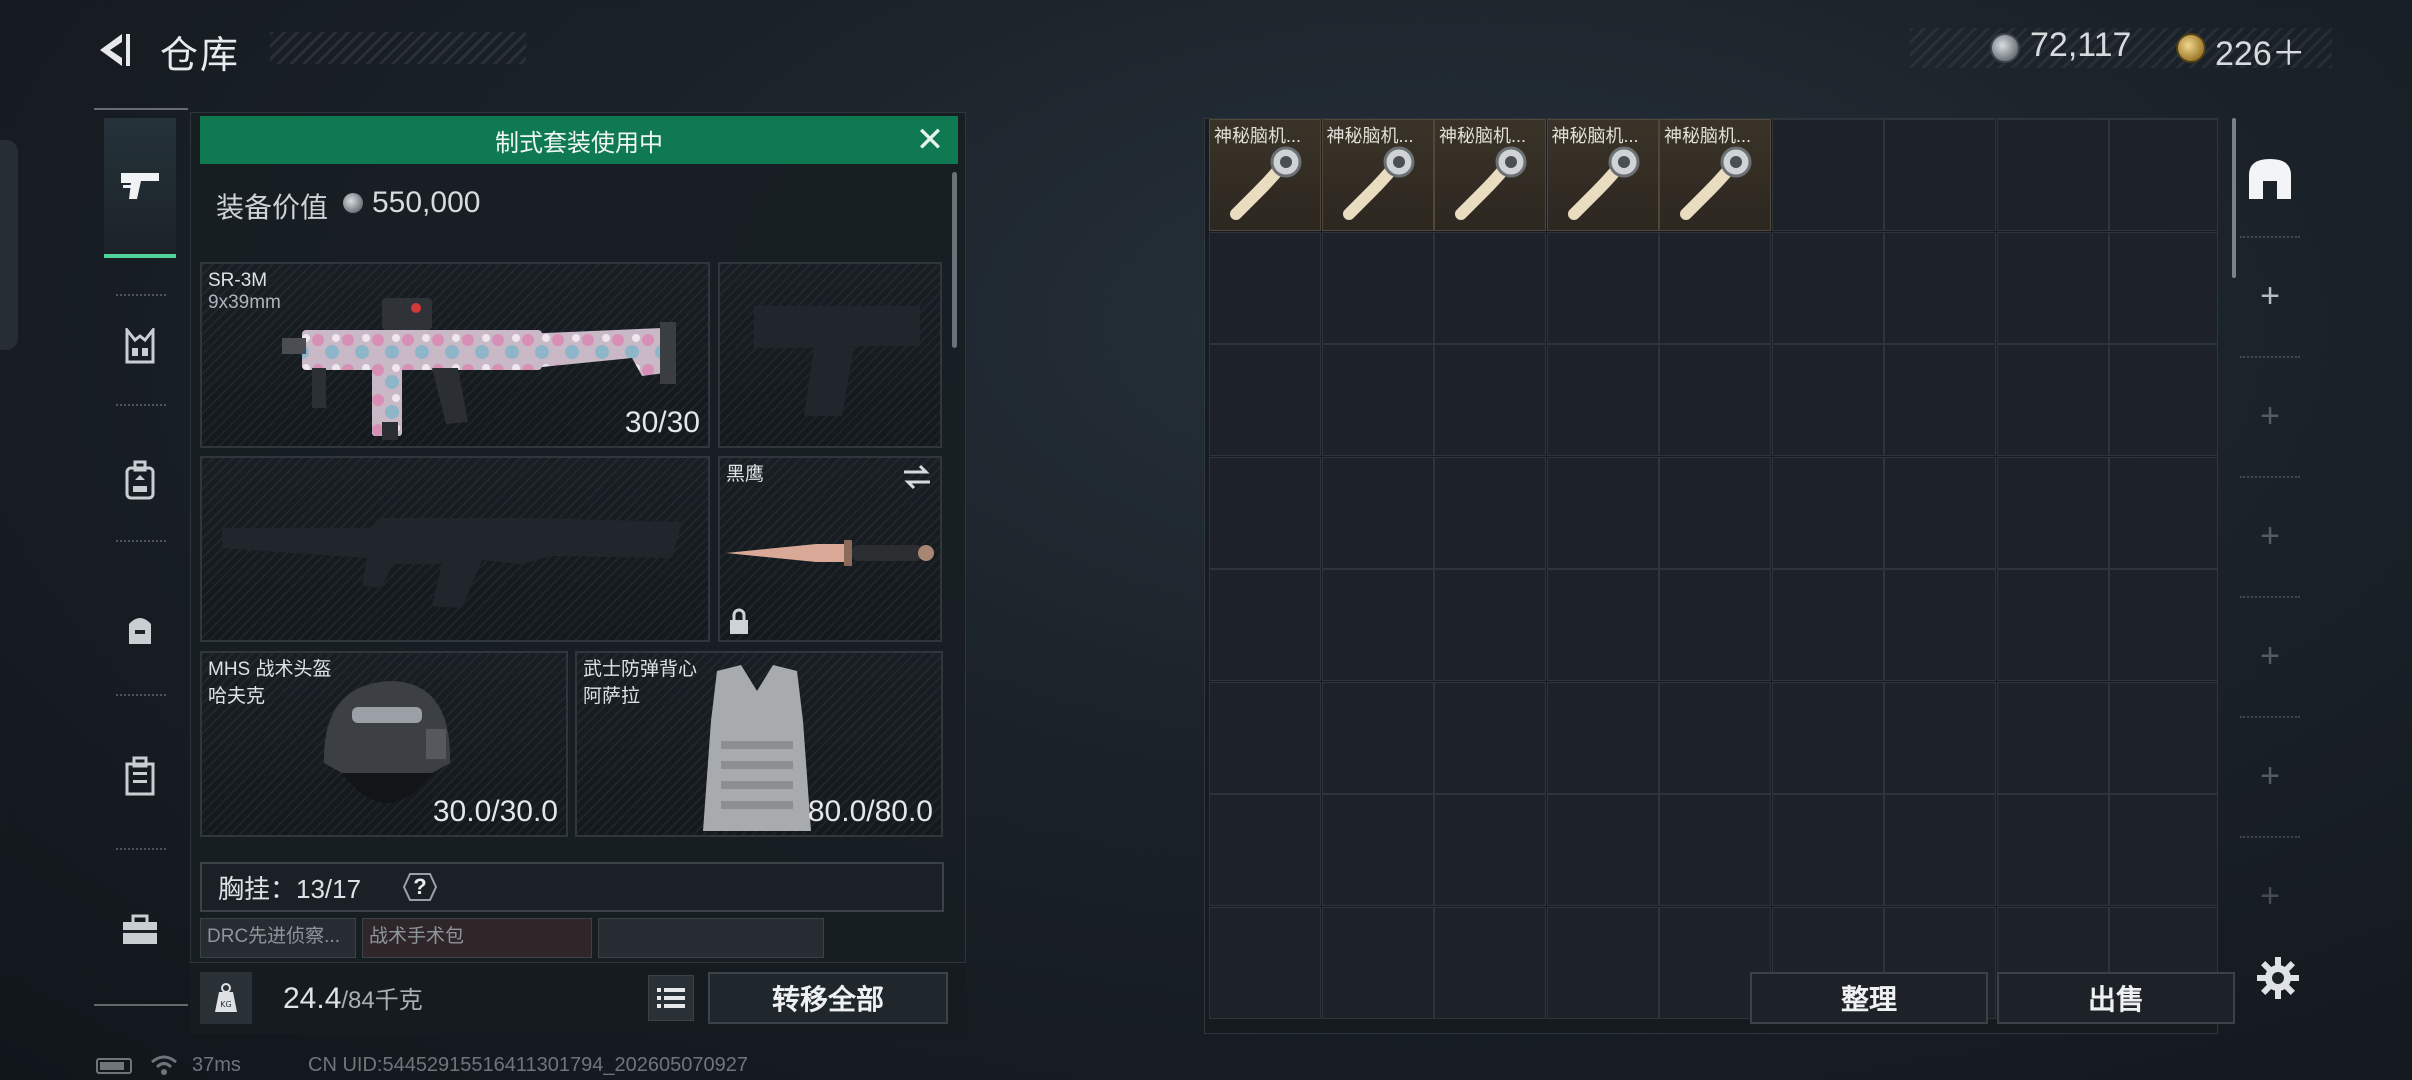  What do you see at coordinates (930, 140) in the screenshot?
I see `close-icon: ✕` at bounding box center [930, 140].